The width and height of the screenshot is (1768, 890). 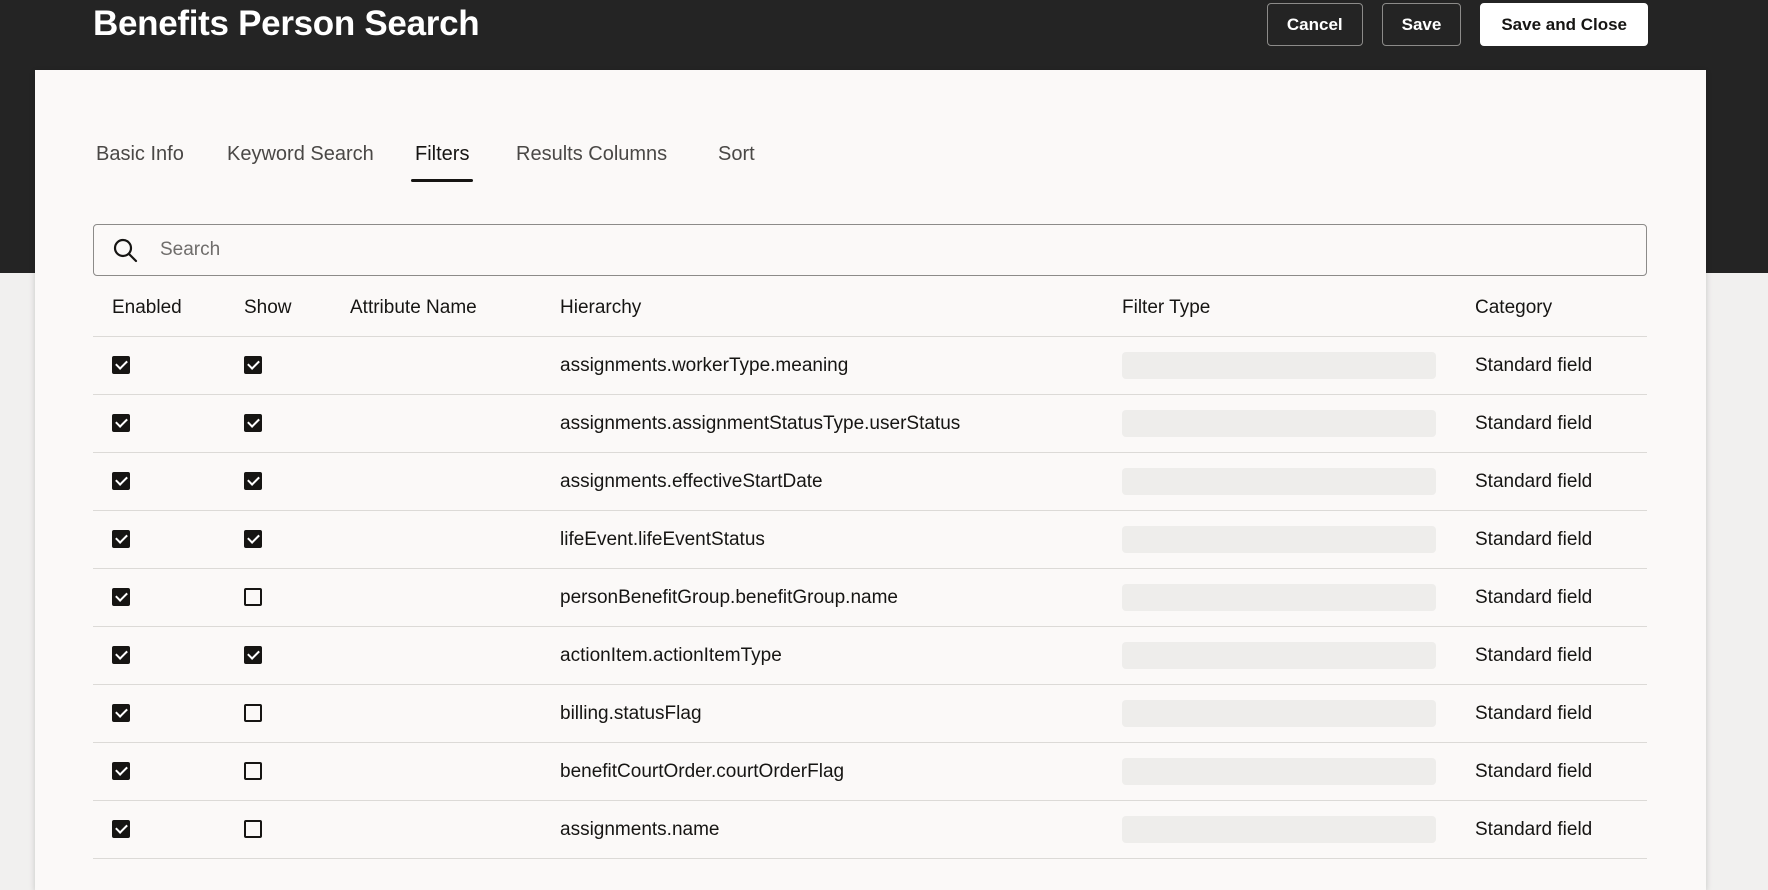 What do you see at coordinates (1564, 24) in the screenshot?
I see `save-and-close-button: Save and Close` at bounding box center [1564, 24].